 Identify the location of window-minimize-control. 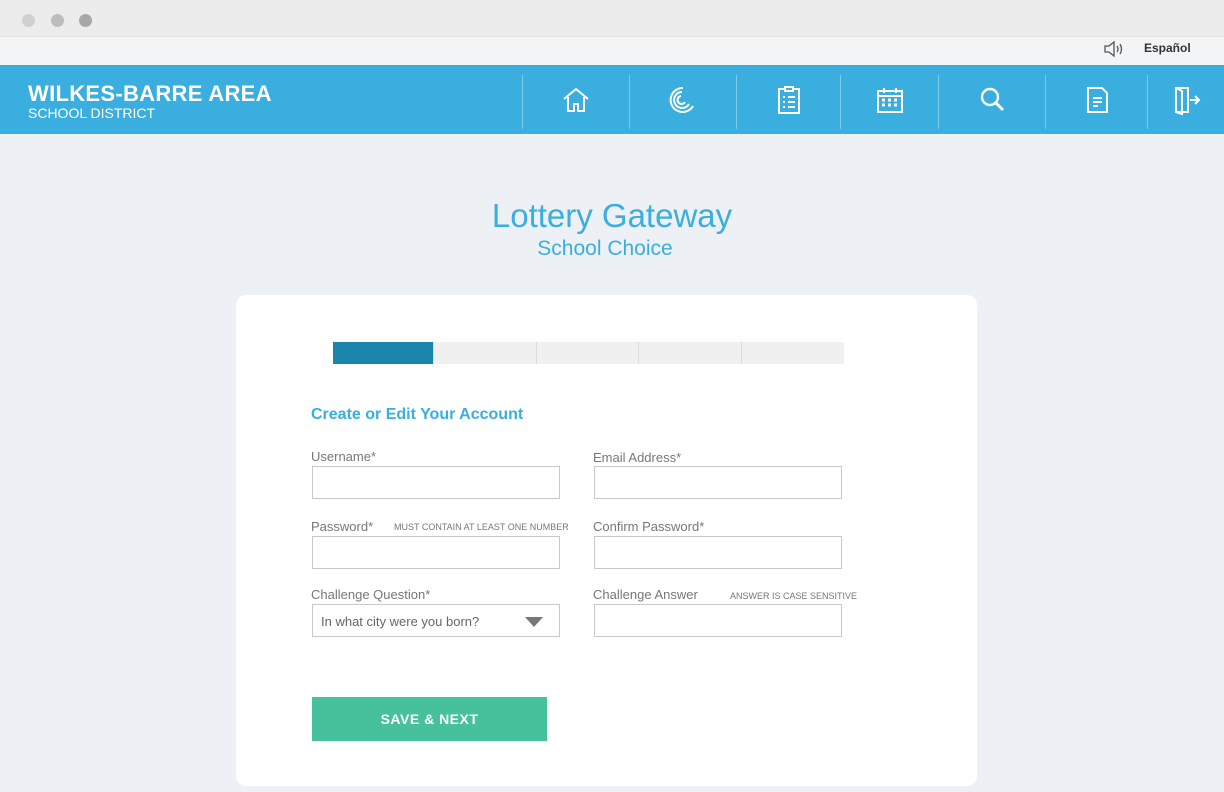
(57, 20).